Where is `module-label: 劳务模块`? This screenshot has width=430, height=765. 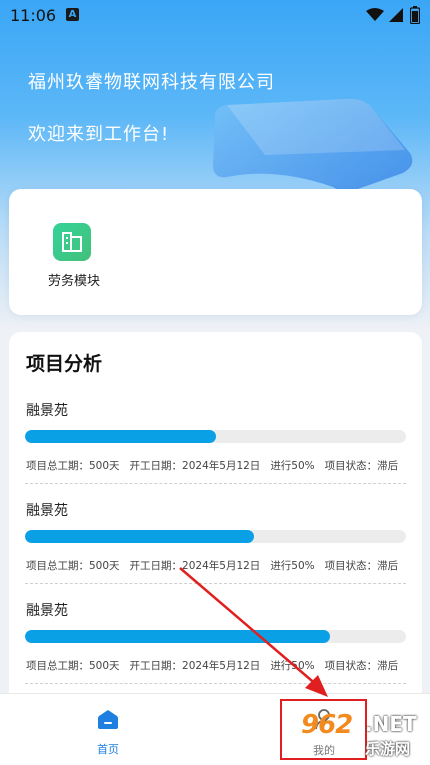 module-label: 劳务模块 is located at coordinates (73, 281).